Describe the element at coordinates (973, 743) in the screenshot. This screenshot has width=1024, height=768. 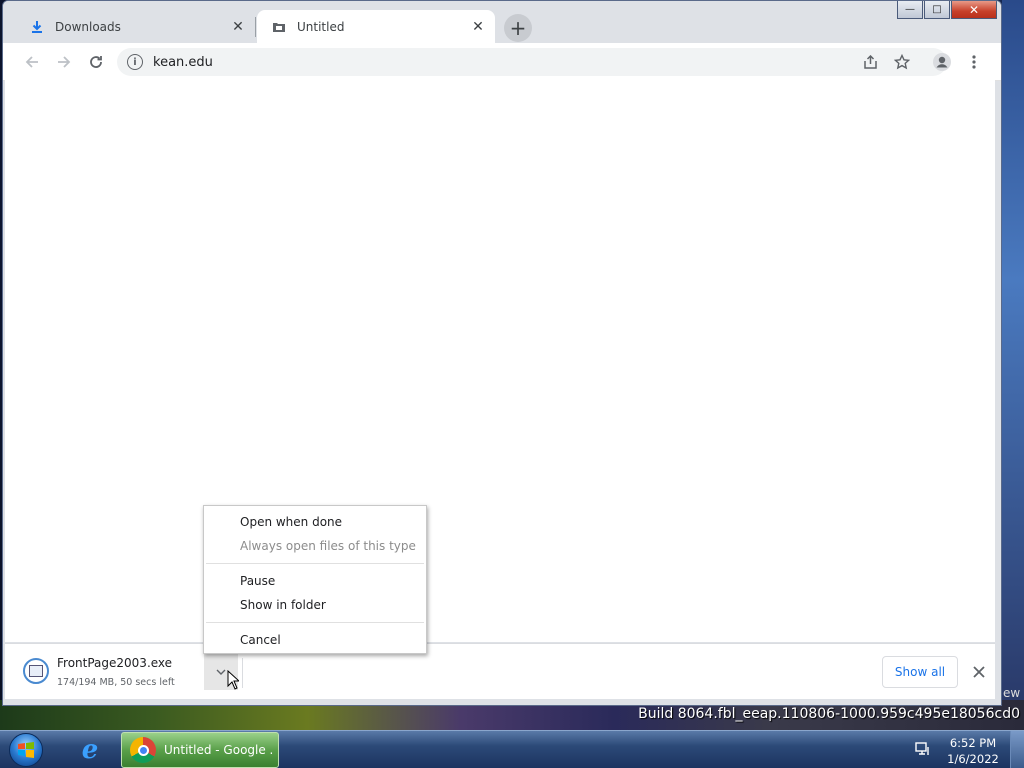
I see `clock-time: 6:52 PM` at that location.